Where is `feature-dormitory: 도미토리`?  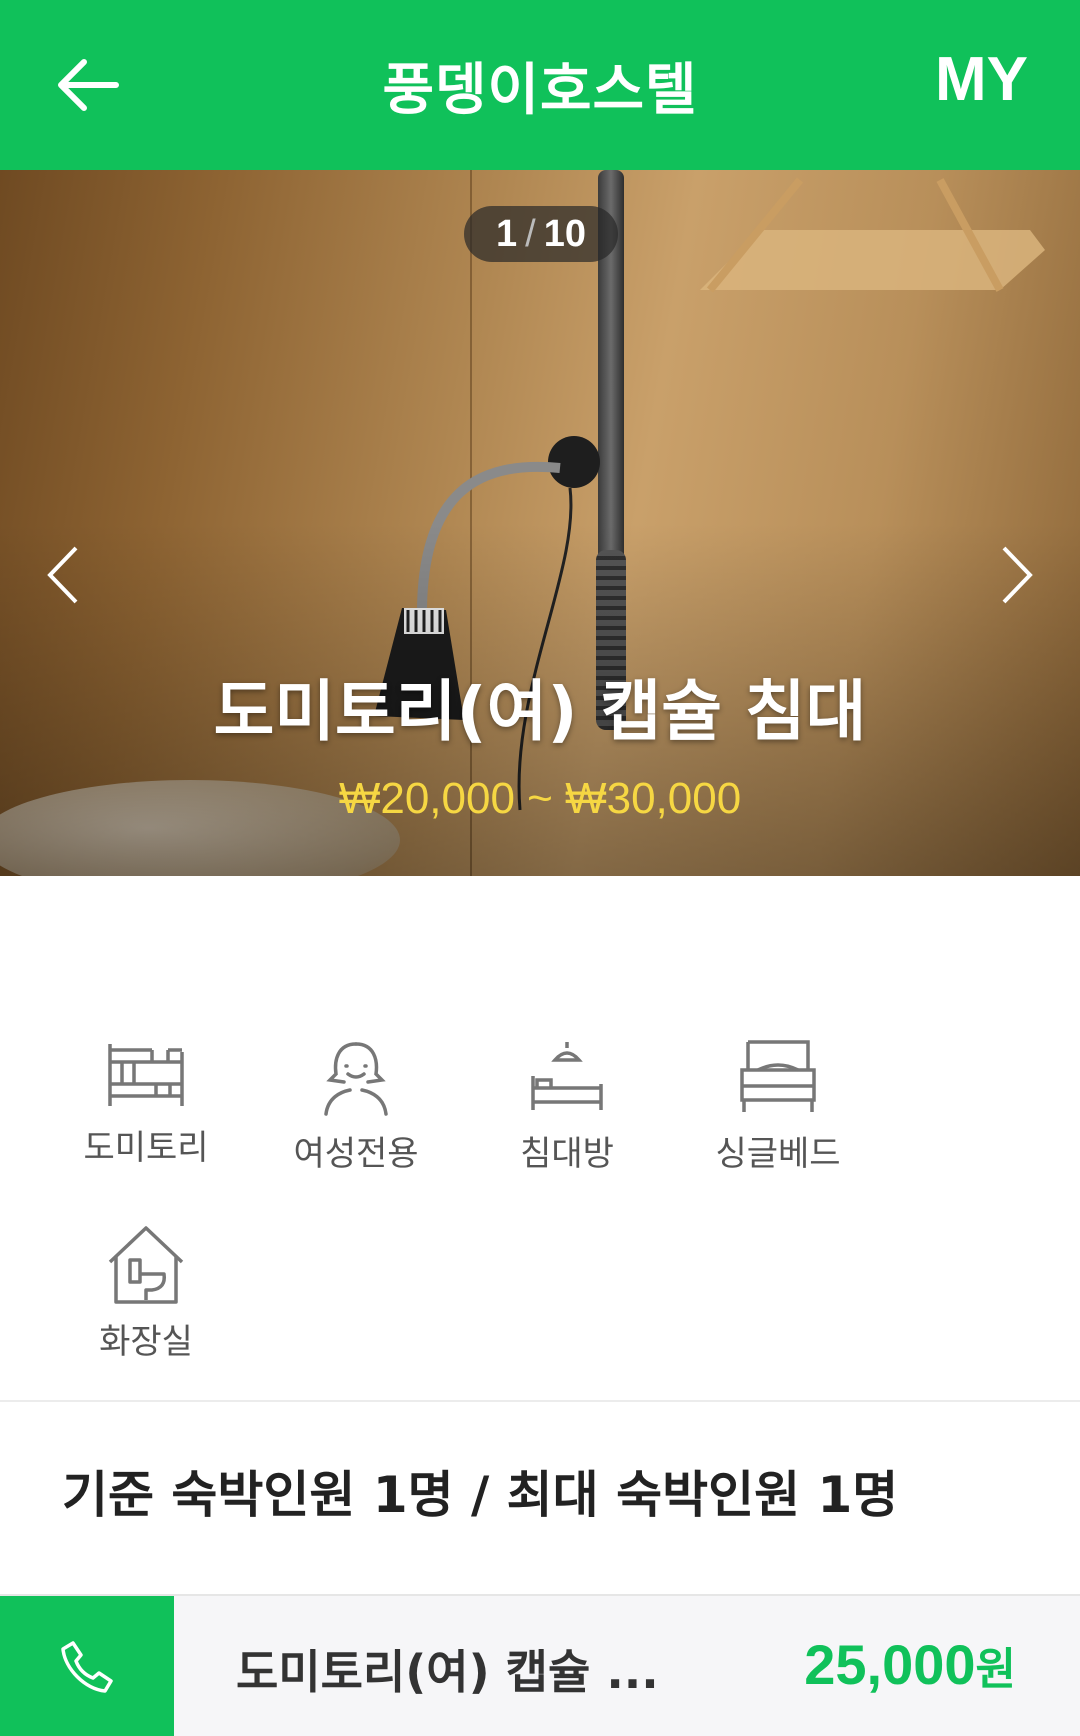 feature-dormitory: 도미토리 is located at coordinates (146, 1104).